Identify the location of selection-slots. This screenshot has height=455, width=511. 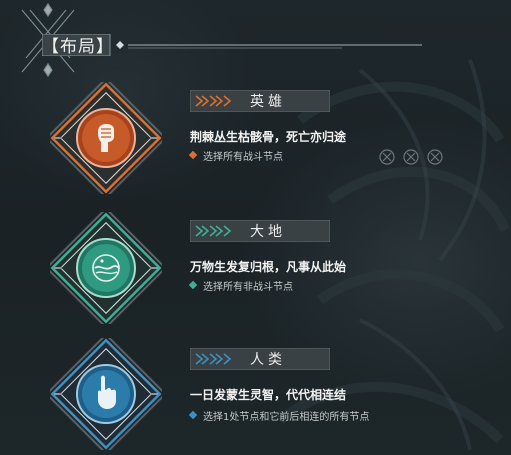
(411, 157).